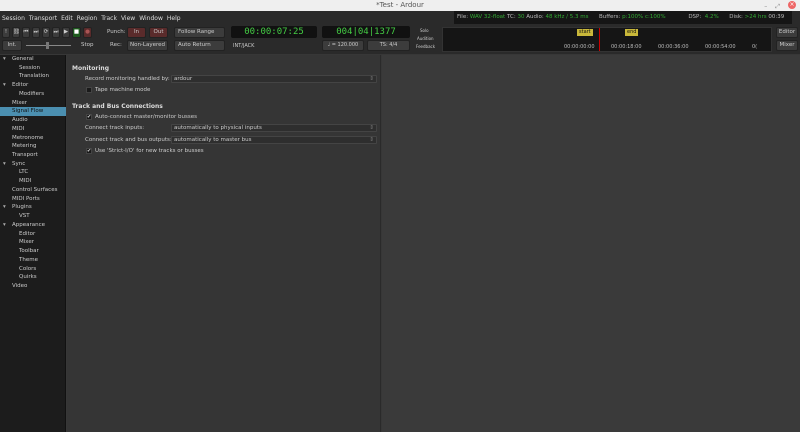 The height and width of the screenshot is (432, 800). Describe the element at coordinates (33, 207) in the screenshot. I see `sidebar-item-plugins: ▾ Plugins` at that location.